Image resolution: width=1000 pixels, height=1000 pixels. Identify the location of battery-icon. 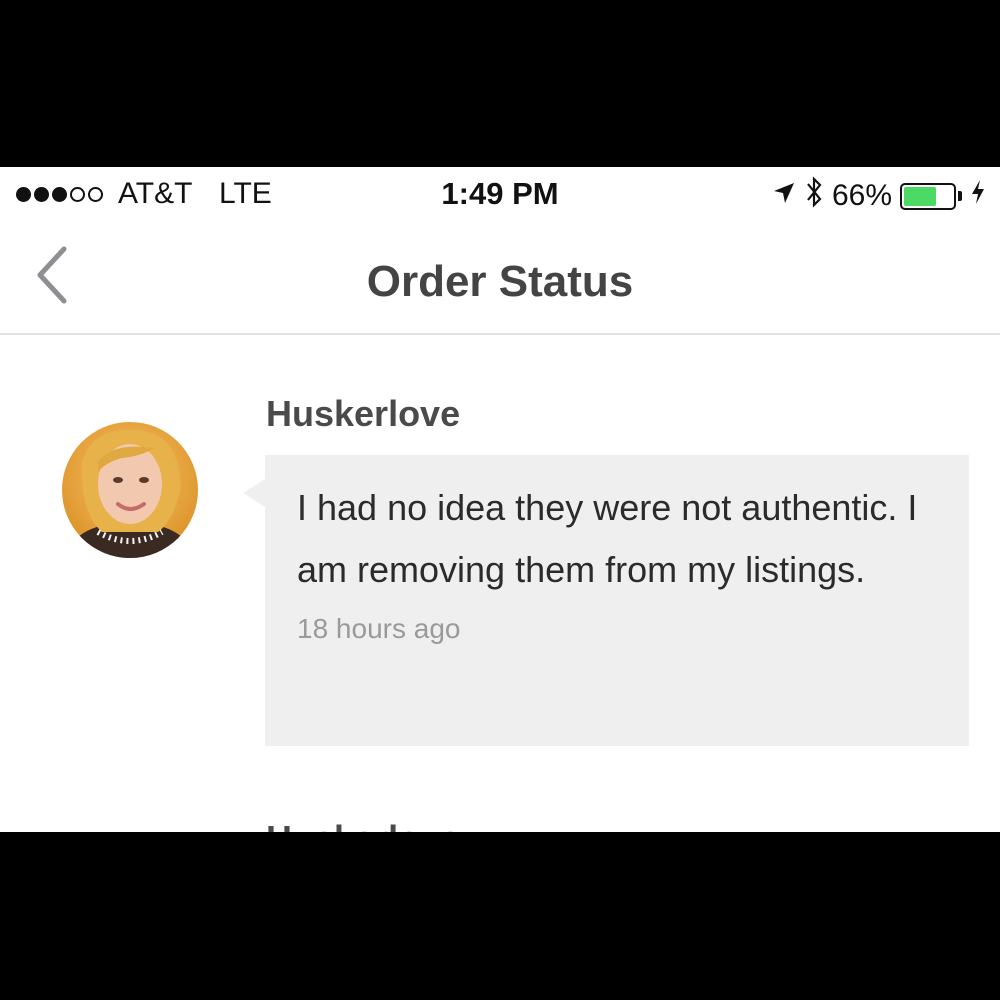
(928, 196).